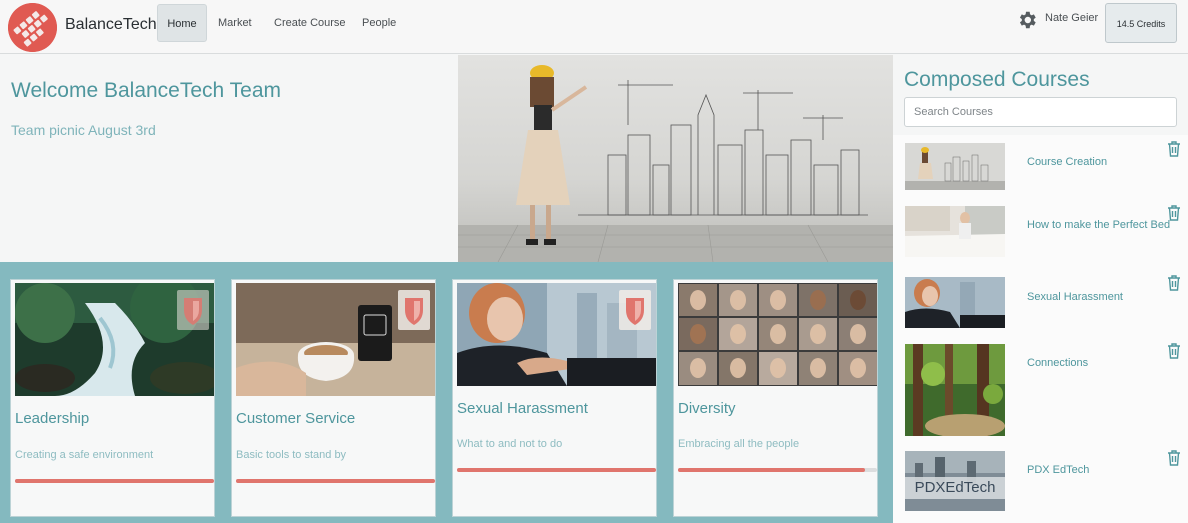  Describe the element at coordinates (83, 130) in the screenshot. I see `welcome-subtitle: Team picnic August 3rd` at that location.